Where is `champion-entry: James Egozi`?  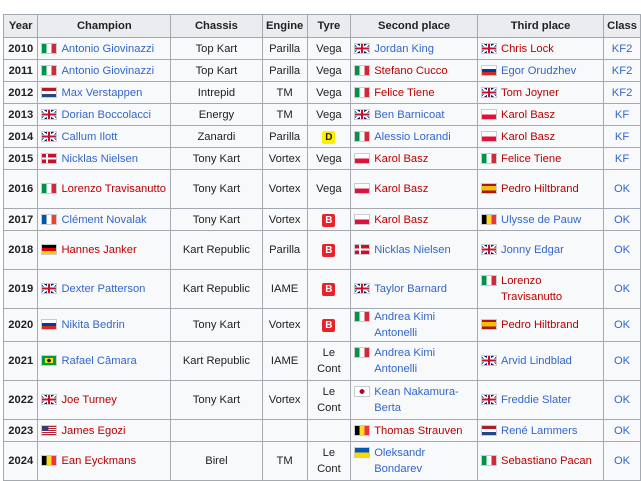 champion-entry: James Egozi is located at coordinates (104, 431).